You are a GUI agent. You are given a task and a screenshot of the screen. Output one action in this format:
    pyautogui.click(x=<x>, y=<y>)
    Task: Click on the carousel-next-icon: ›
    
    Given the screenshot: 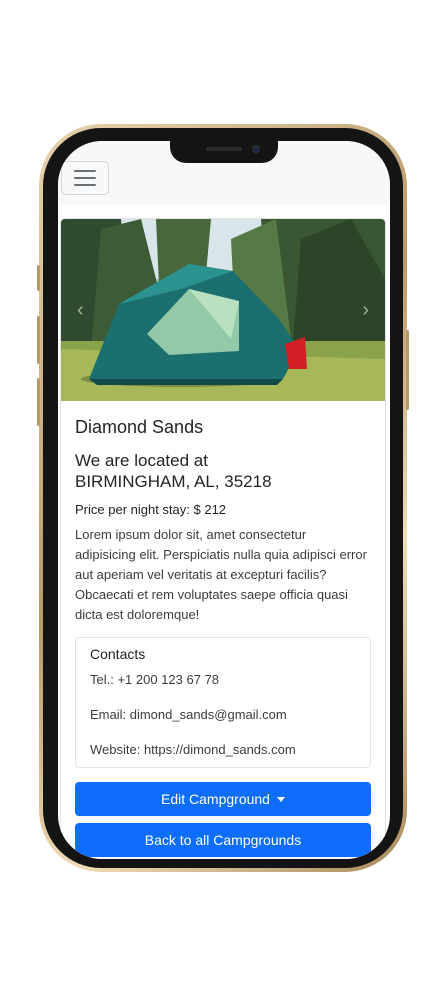 What is the action you would take?
    pyautogui.click(x=365, y=310)
    